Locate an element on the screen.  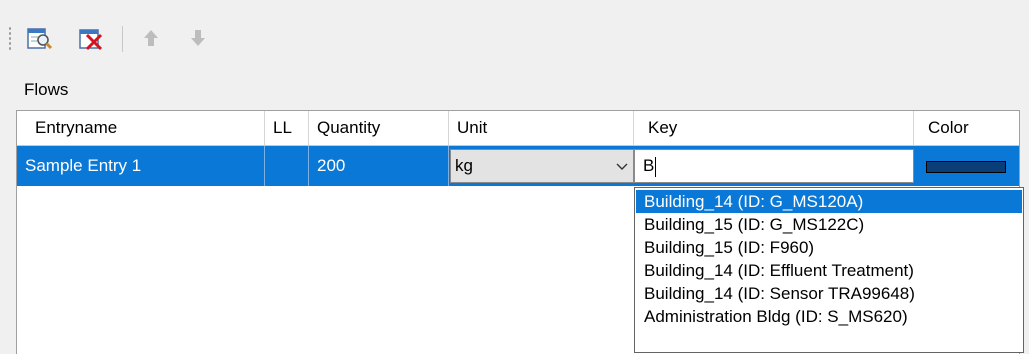
column-header-key: Key is located at coordinates (774, 128).